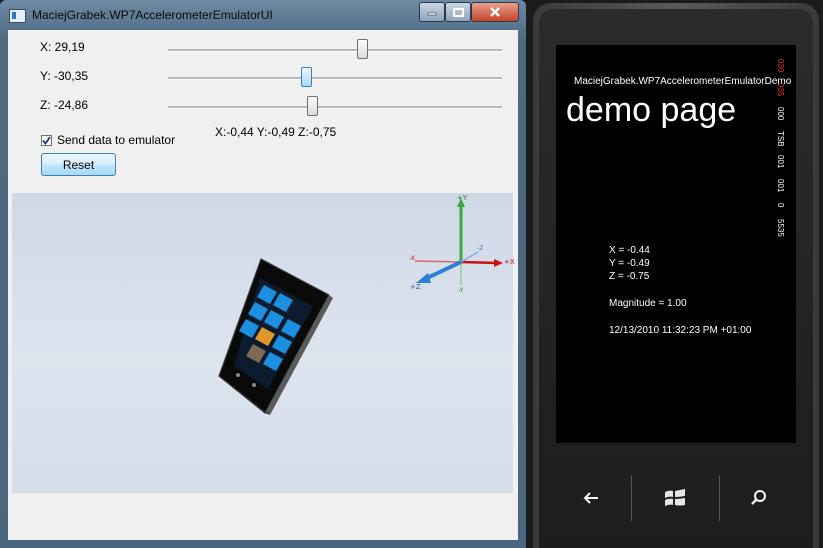 The image size is (823, 548). What do you see at coordinates (62, 47) in the screenshot?
I see `x-value-label: X: 29,19` at bounding box center [62, 47].